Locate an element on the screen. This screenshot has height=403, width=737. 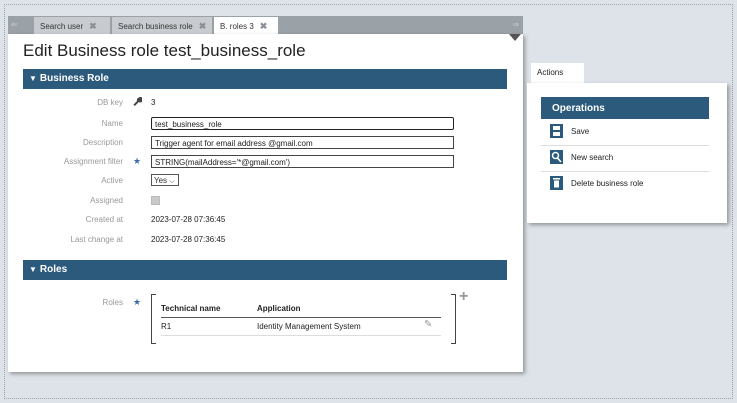
db-key-value: 3 is located at coordinates (153, 102).